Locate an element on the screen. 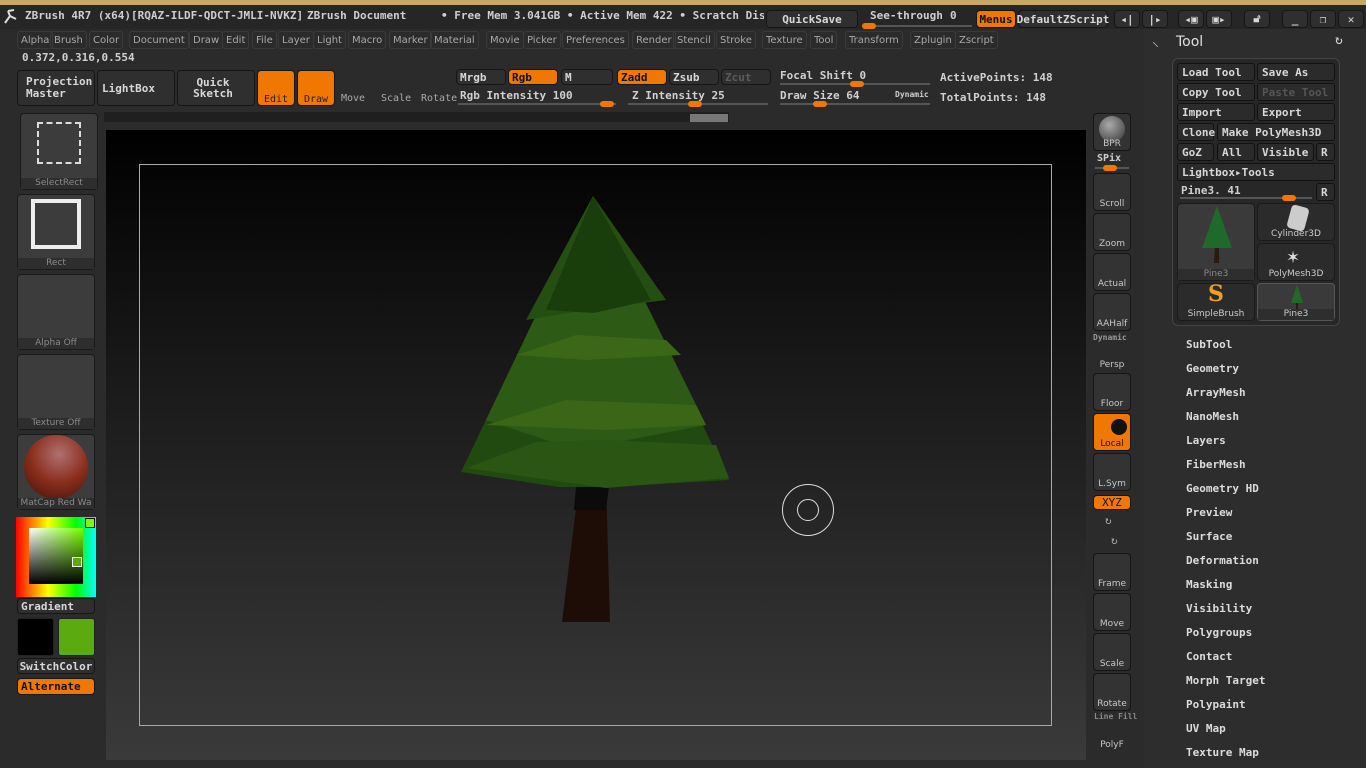  secondary-color-swatch is located at coordinates (35, 637).